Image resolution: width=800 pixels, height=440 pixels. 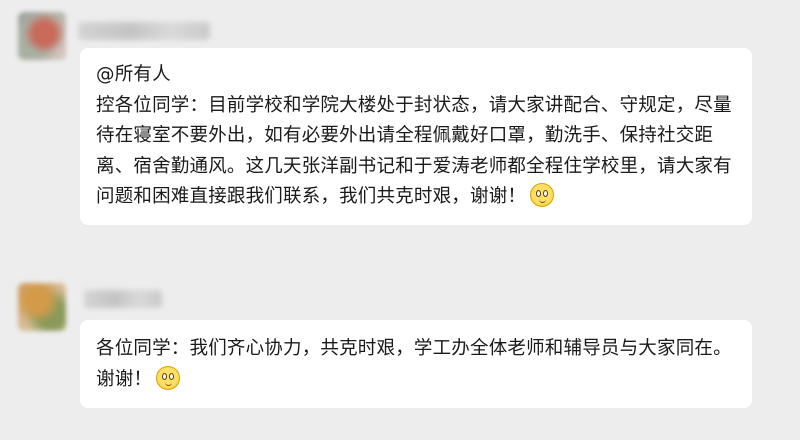 I want to click on mention-all: @所有人, so click(x=416, y=75).